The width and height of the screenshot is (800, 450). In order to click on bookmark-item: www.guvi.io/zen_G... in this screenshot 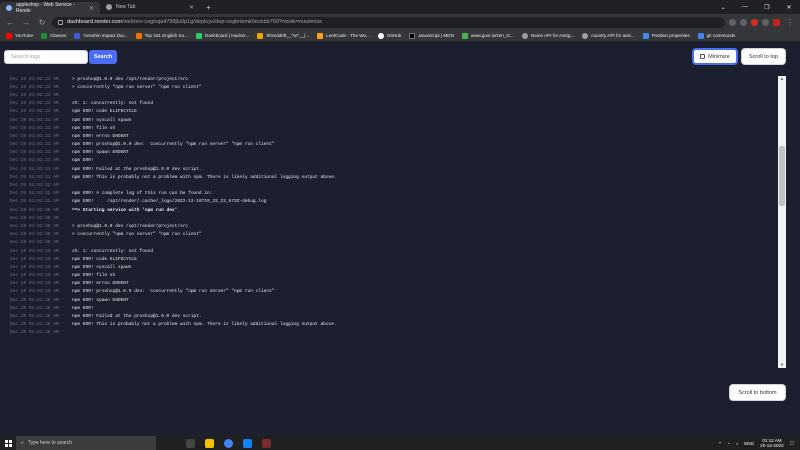, I will do `click(487, 35)`.